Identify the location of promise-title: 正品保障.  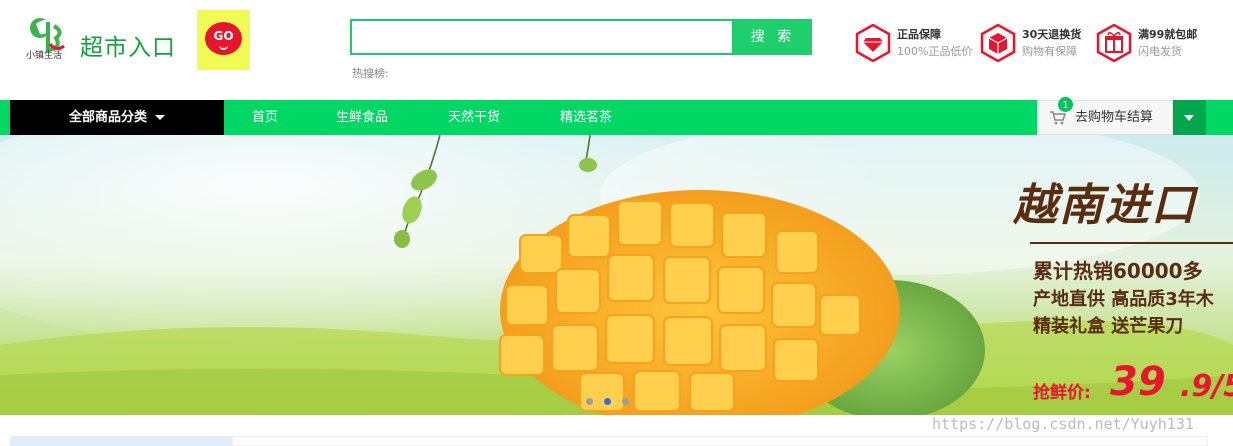
(919, 34).